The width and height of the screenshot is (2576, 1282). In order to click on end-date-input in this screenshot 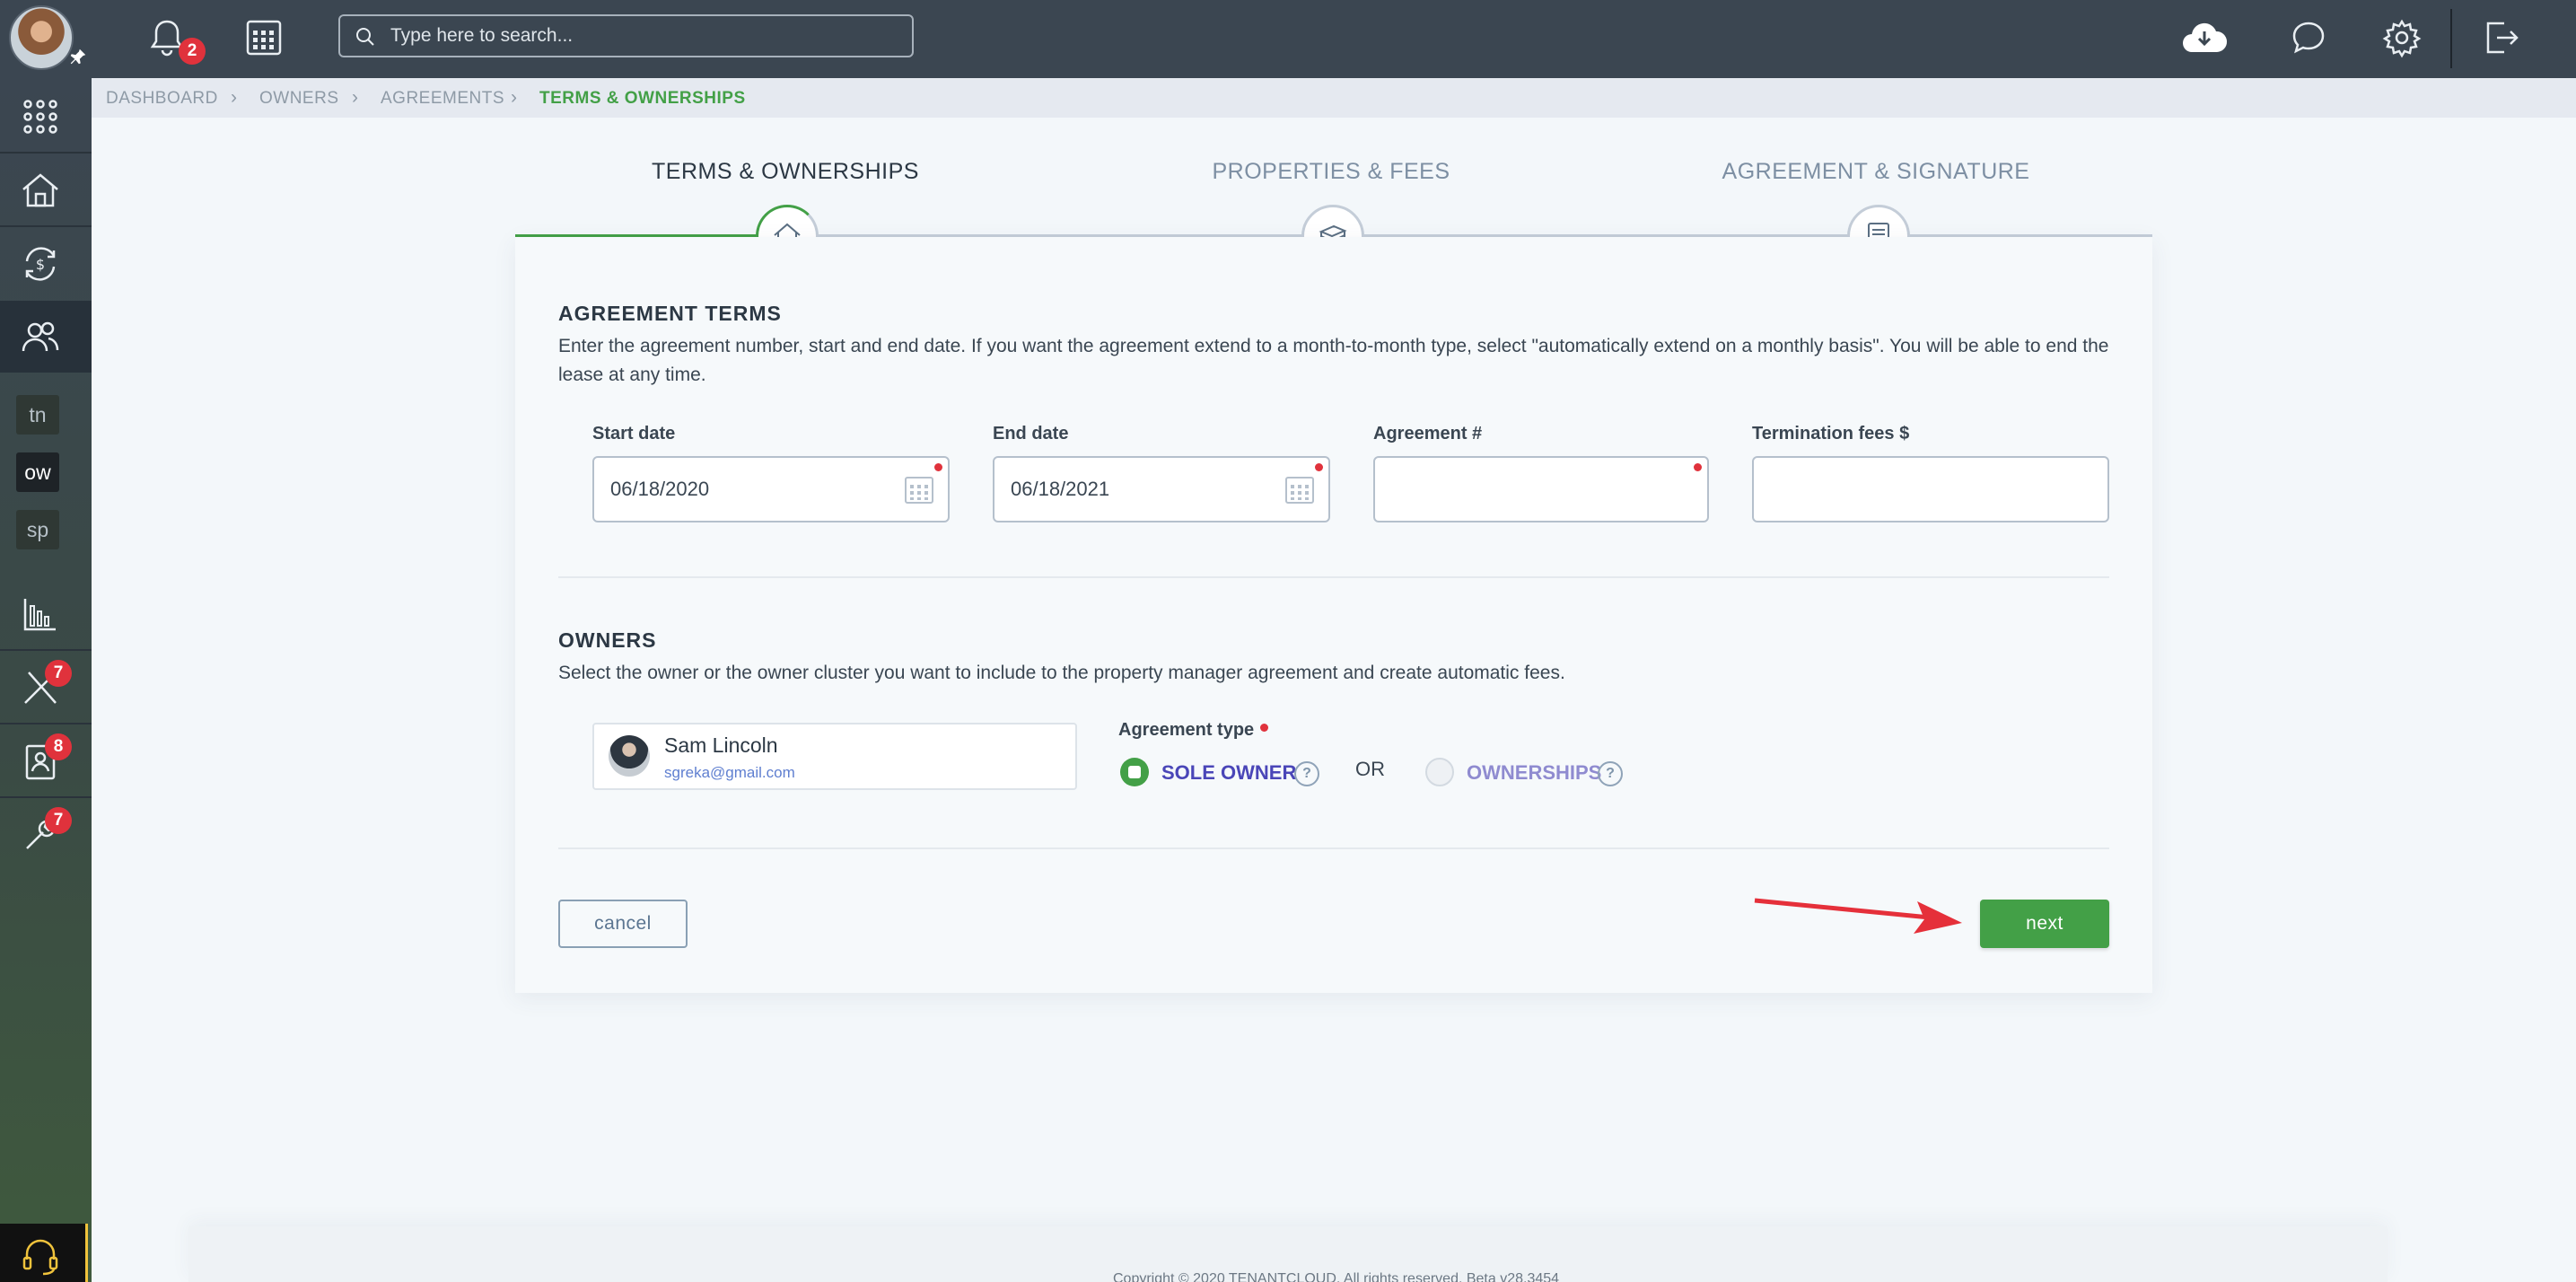, I will do `click(1144, 489)`.